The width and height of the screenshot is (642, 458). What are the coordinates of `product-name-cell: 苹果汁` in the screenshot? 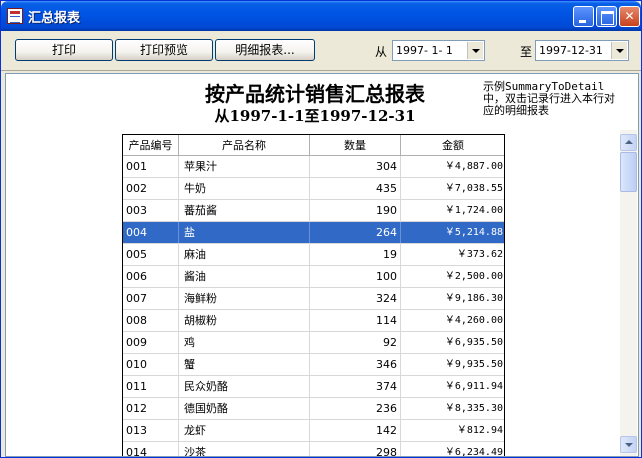 It's located at (244, 166).